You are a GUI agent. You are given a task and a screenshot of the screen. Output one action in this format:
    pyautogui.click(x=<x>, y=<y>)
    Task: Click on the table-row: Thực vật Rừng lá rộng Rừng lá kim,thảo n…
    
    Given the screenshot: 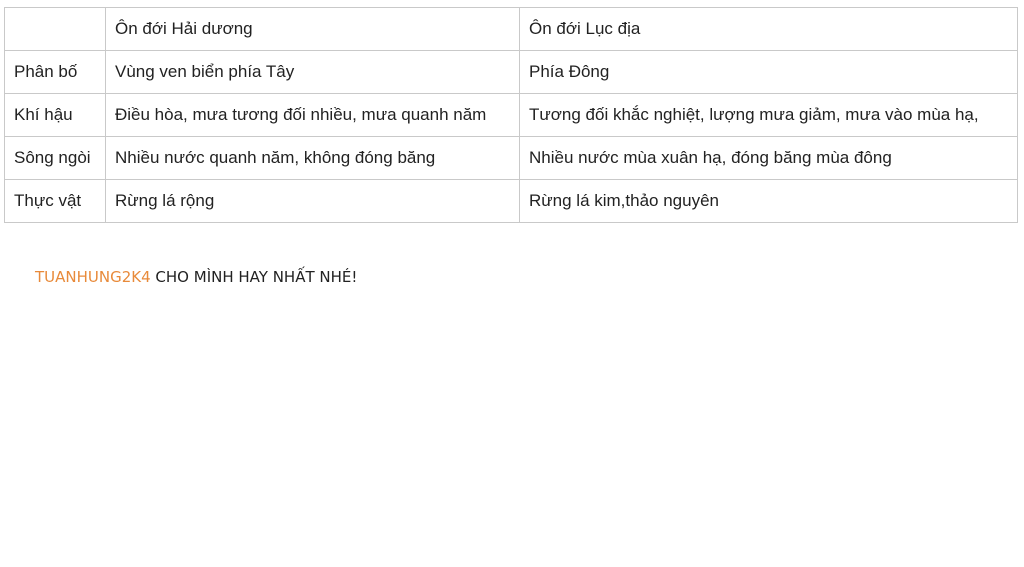 What is the action you would take?
    pyautogui.click(x=511, y=201)
    